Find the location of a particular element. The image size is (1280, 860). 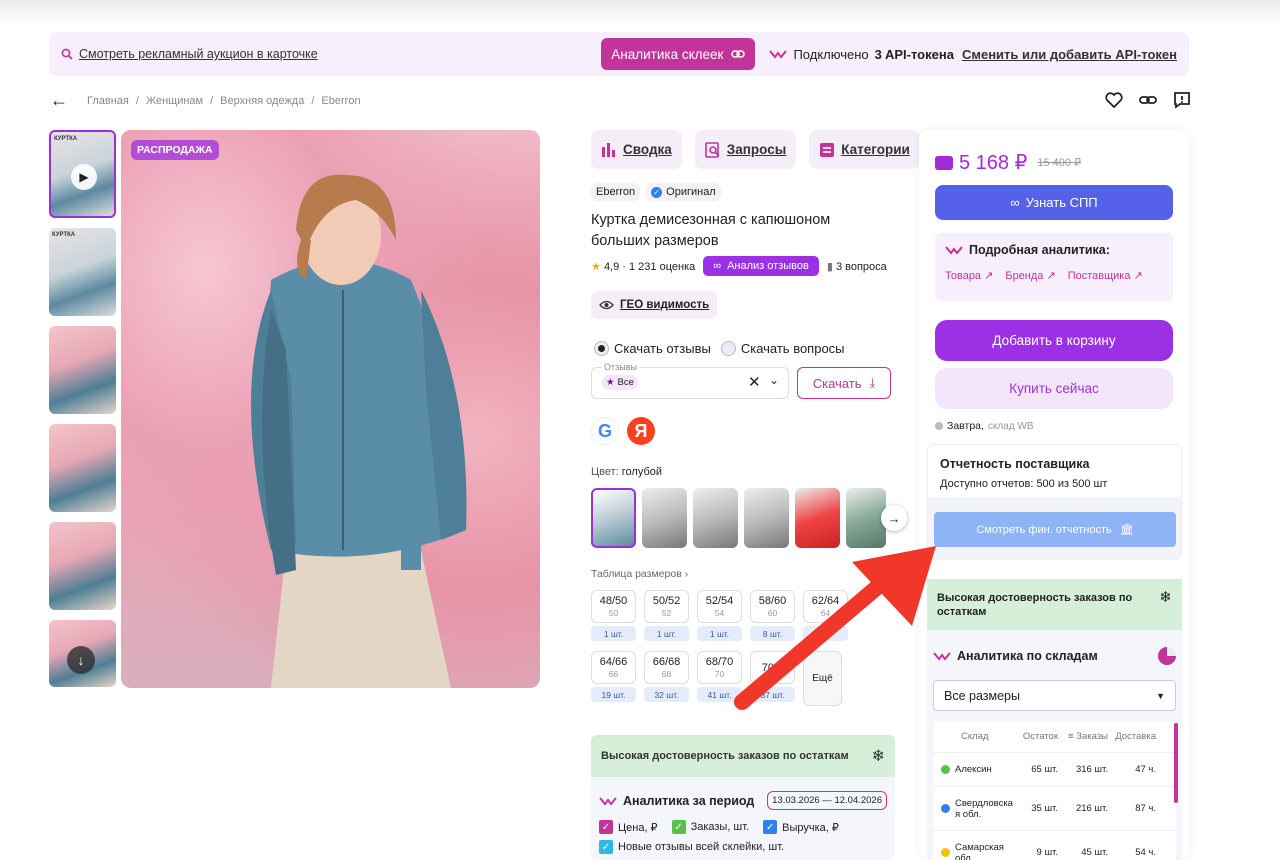

col-orders: ≡ Заказы is located at coordinates (1083, 736).